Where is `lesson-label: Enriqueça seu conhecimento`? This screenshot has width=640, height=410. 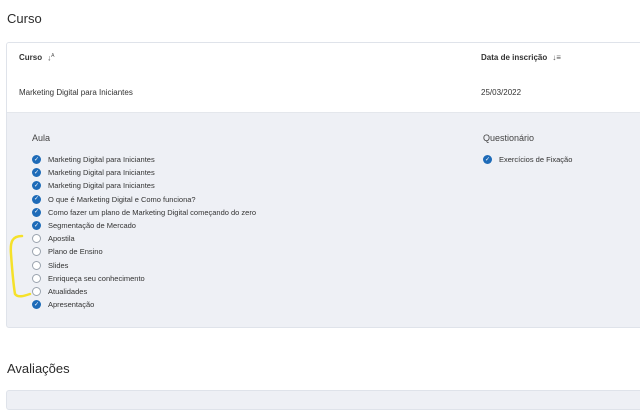 lesson-label: Enriqueça seu conhecimento is located at coordinates (96, 278).